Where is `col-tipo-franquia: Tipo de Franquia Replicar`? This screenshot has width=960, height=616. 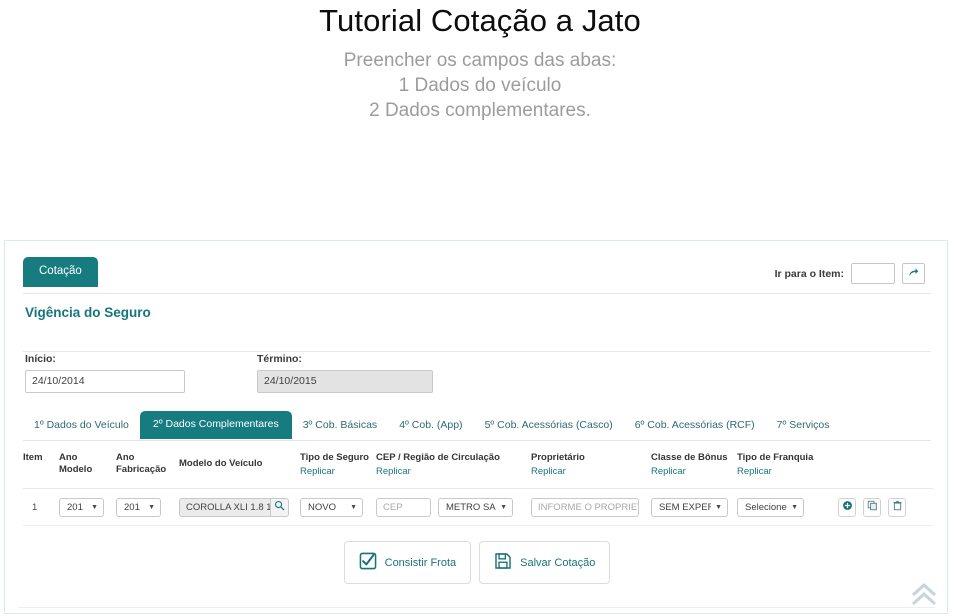
col-tipo-franquia: Tipo de Franquia Replicar is located at coordinates (785, 462).